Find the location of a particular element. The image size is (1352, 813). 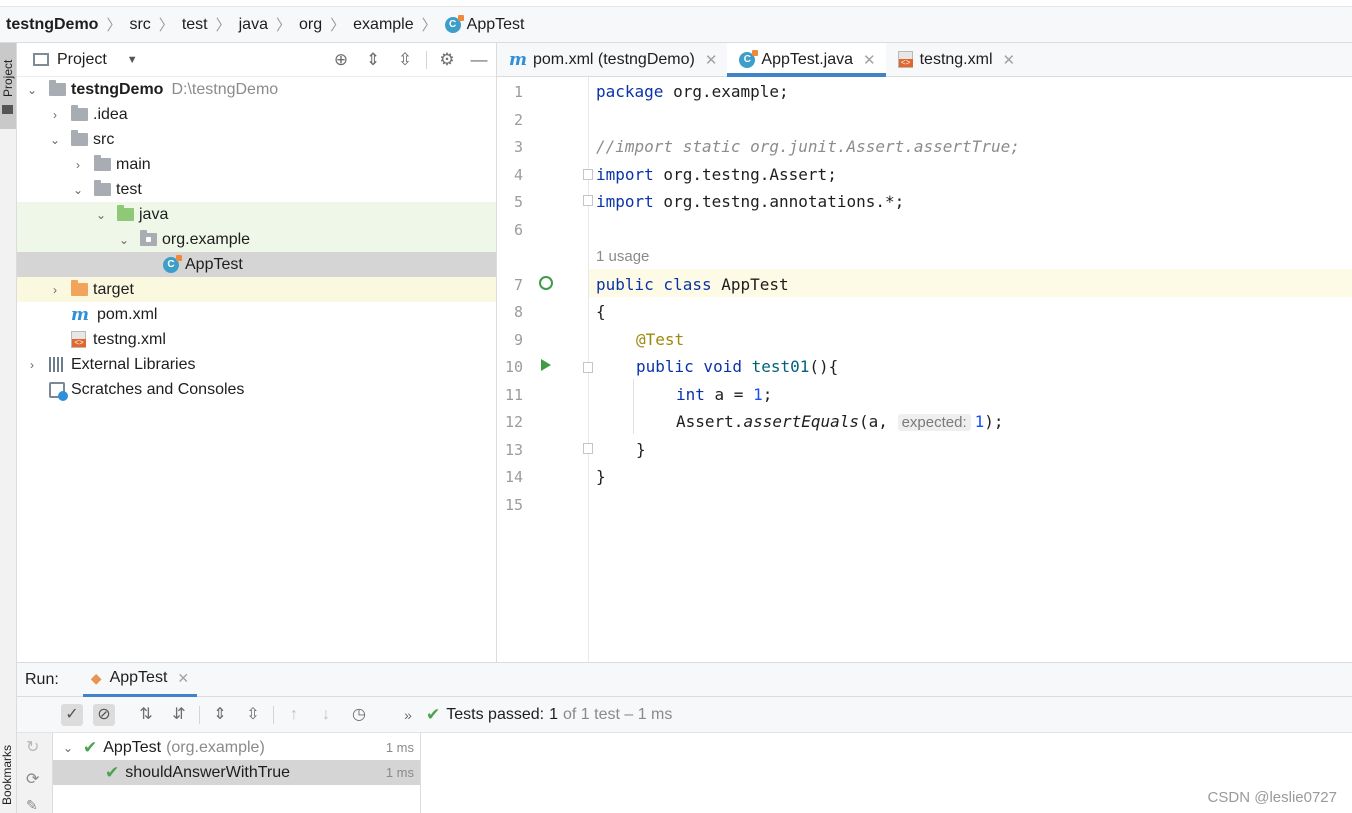

history-icon: ◷ is located at coordinates (359, 715).